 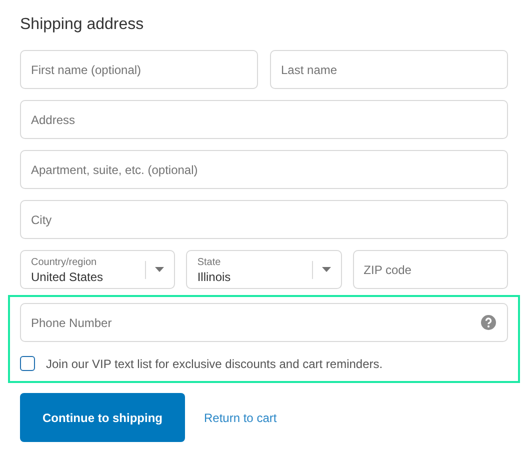 What do you see at coordinates (264, 322) in the screenshot?
I see `phone-field: Phone Number` at bounding box center [264, 322].